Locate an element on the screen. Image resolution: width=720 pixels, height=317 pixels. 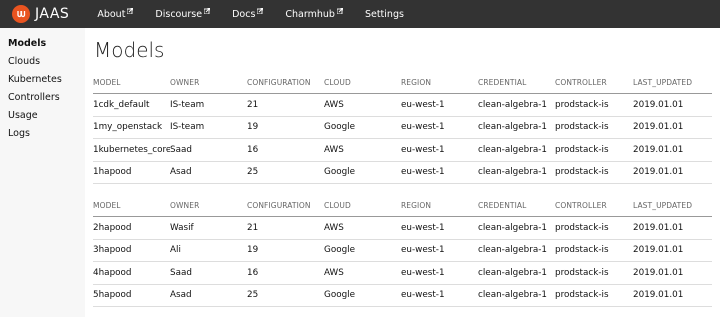
sidebar-item-clouds: Clouds is located at coordinates (42, 62).